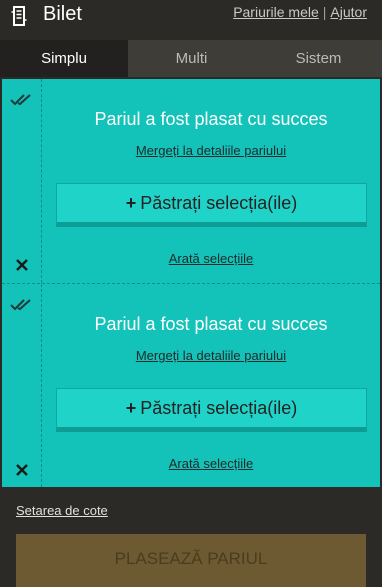  What do you see at coordinates (276, 12) in the screenshot?
I see `my-bets-link: Pariurile mele` at bounding box center [276, 12].